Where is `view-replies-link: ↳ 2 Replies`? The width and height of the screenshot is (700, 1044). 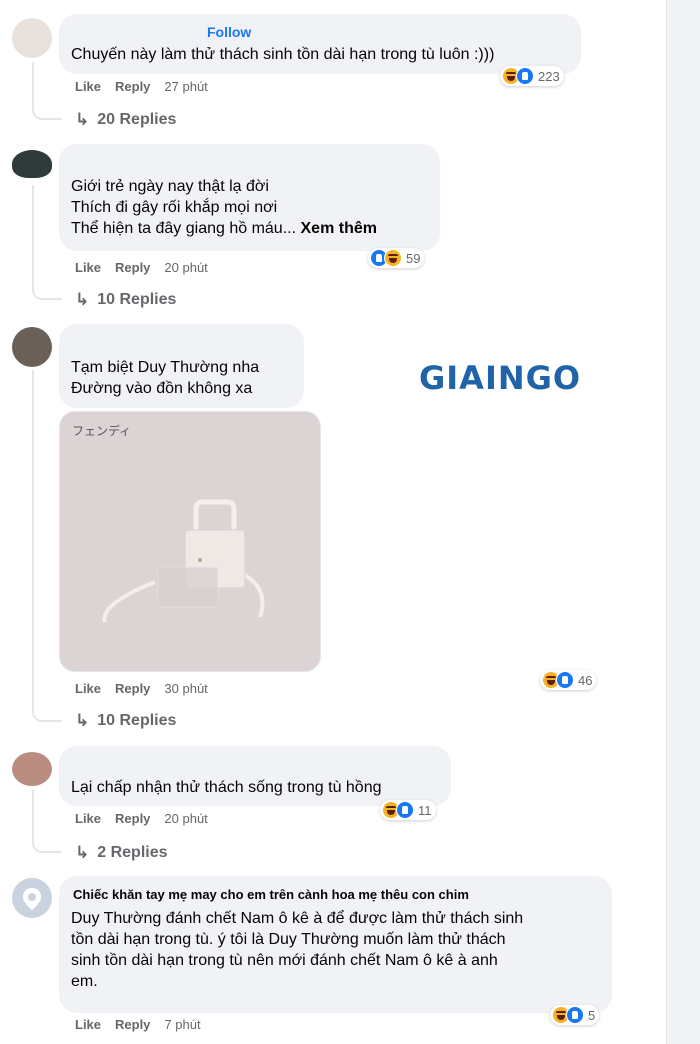
view-replies-link: ↳ 2 Replies is located at coordinates (121, 853).